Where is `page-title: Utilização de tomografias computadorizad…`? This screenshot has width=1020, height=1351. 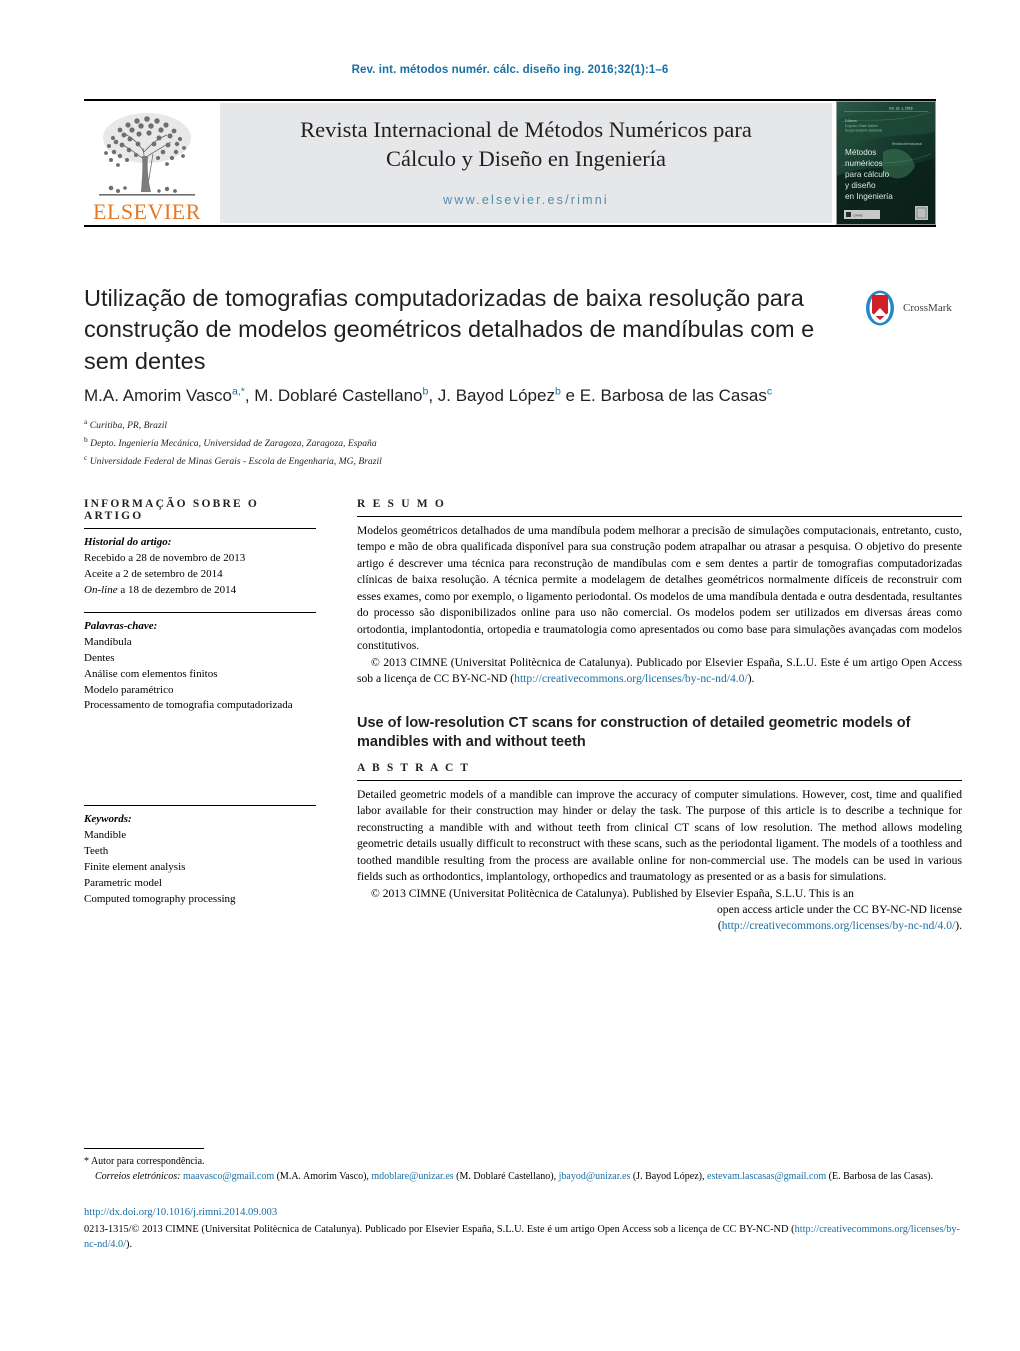 page-title: Utilização de tomografias computadorizad… is located at coordinates (449, 329).